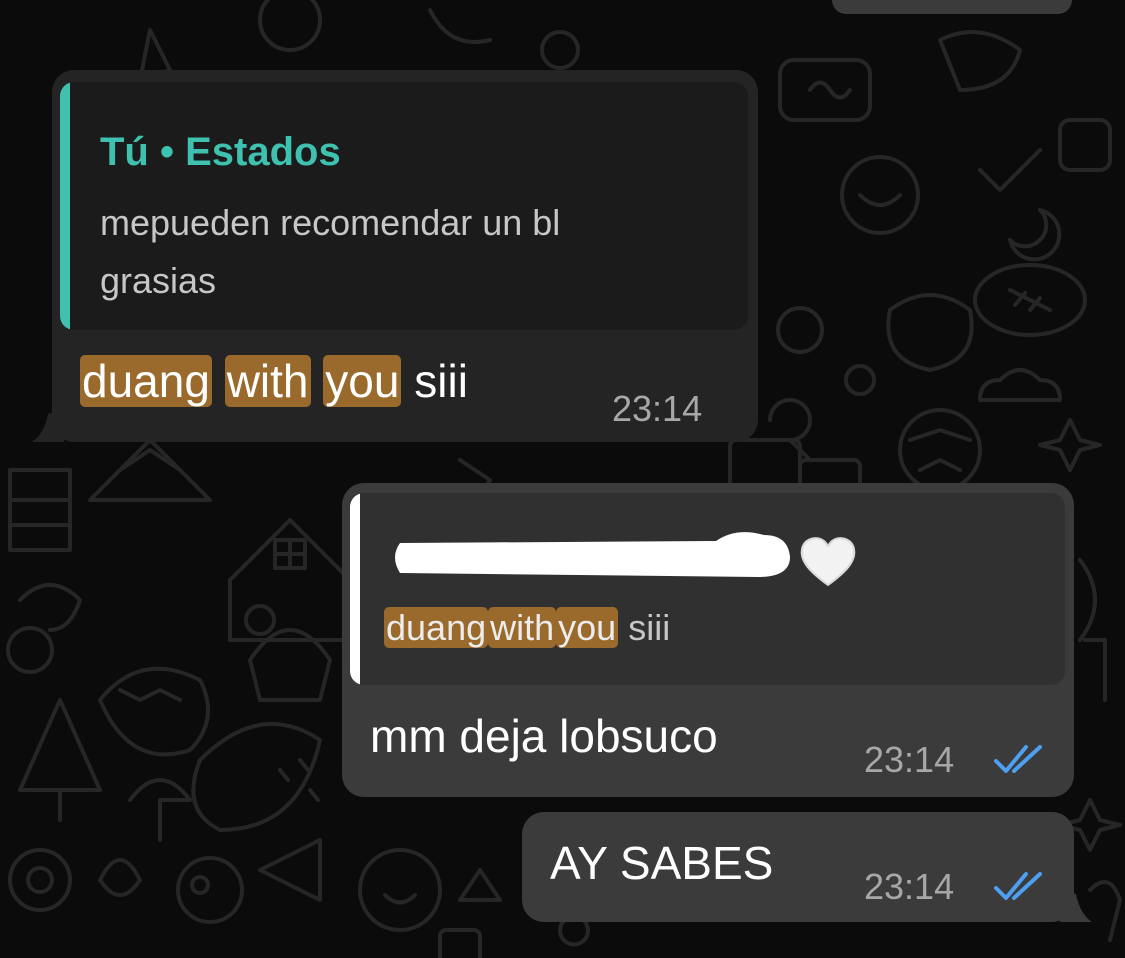  Describe the element at coordinates (707, 589) in the screenshot. I see `quoted-message-reply: duang with you siii` at that location.